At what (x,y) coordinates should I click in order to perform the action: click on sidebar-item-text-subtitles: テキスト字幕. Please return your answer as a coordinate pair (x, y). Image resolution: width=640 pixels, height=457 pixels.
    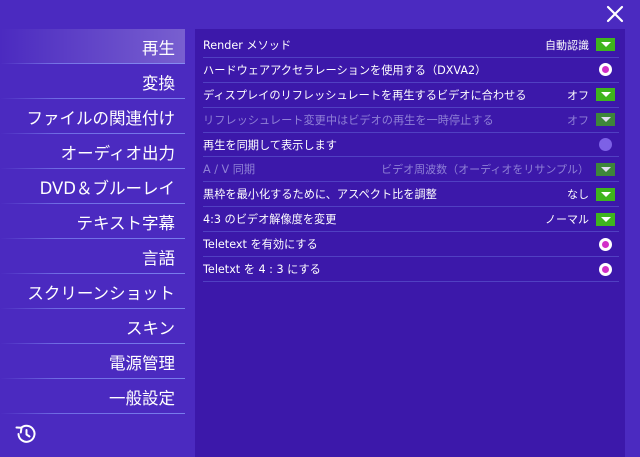
    Looking at the image, I should click on (92, 221).